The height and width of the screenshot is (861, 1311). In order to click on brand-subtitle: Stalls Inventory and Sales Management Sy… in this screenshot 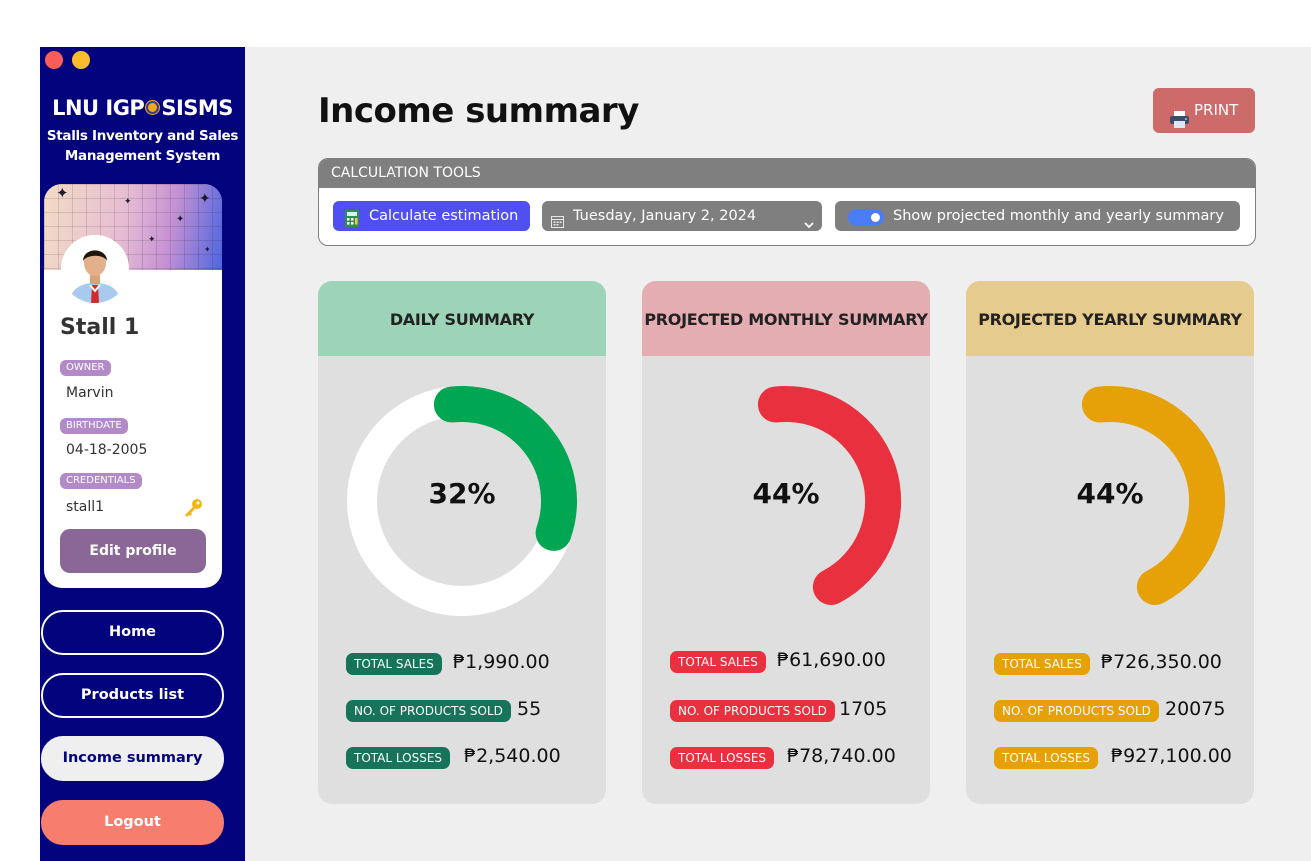, I will do `click(142, 146)`.